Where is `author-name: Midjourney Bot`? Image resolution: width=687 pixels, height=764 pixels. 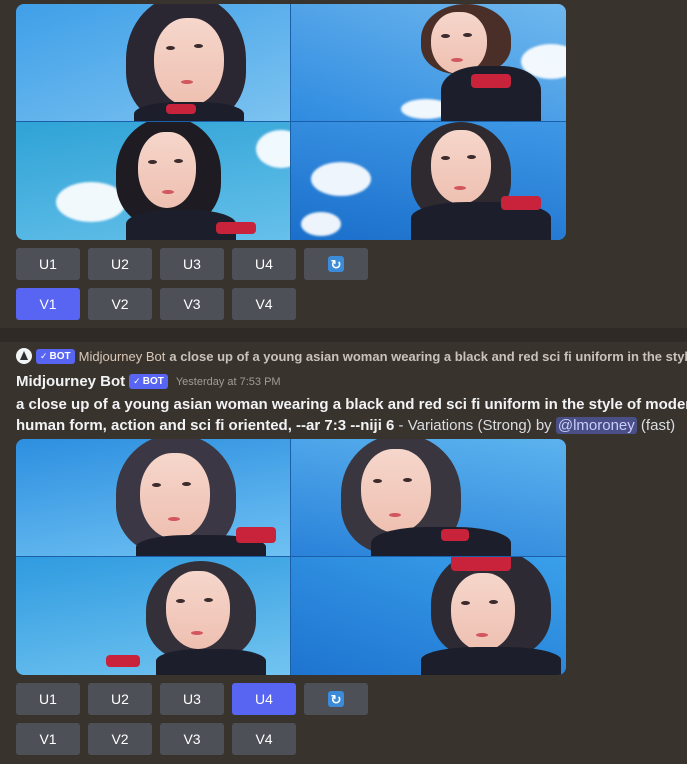 author-name: Midjourney Bot is located at coordinates (70, 381).